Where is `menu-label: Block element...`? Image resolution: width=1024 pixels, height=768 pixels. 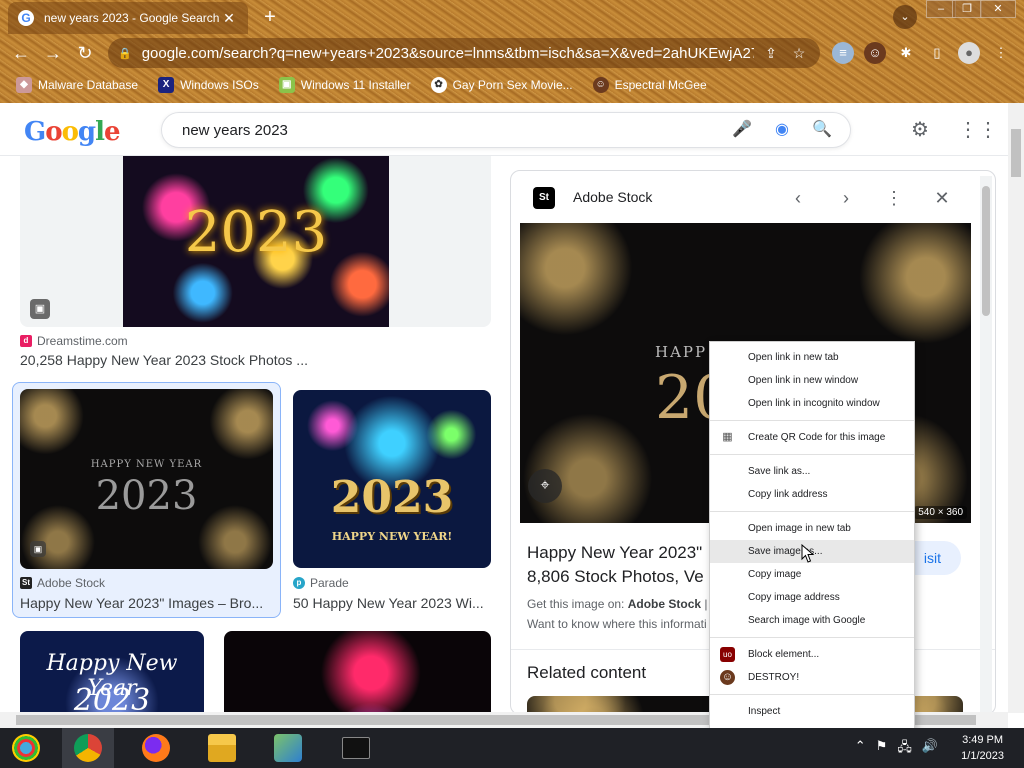 menu-label: Block element... is located at coordinates (784, 654).